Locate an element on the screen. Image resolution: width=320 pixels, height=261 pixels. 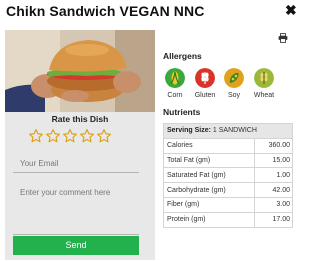
wheat-icon is located at coordinates (264, 78).